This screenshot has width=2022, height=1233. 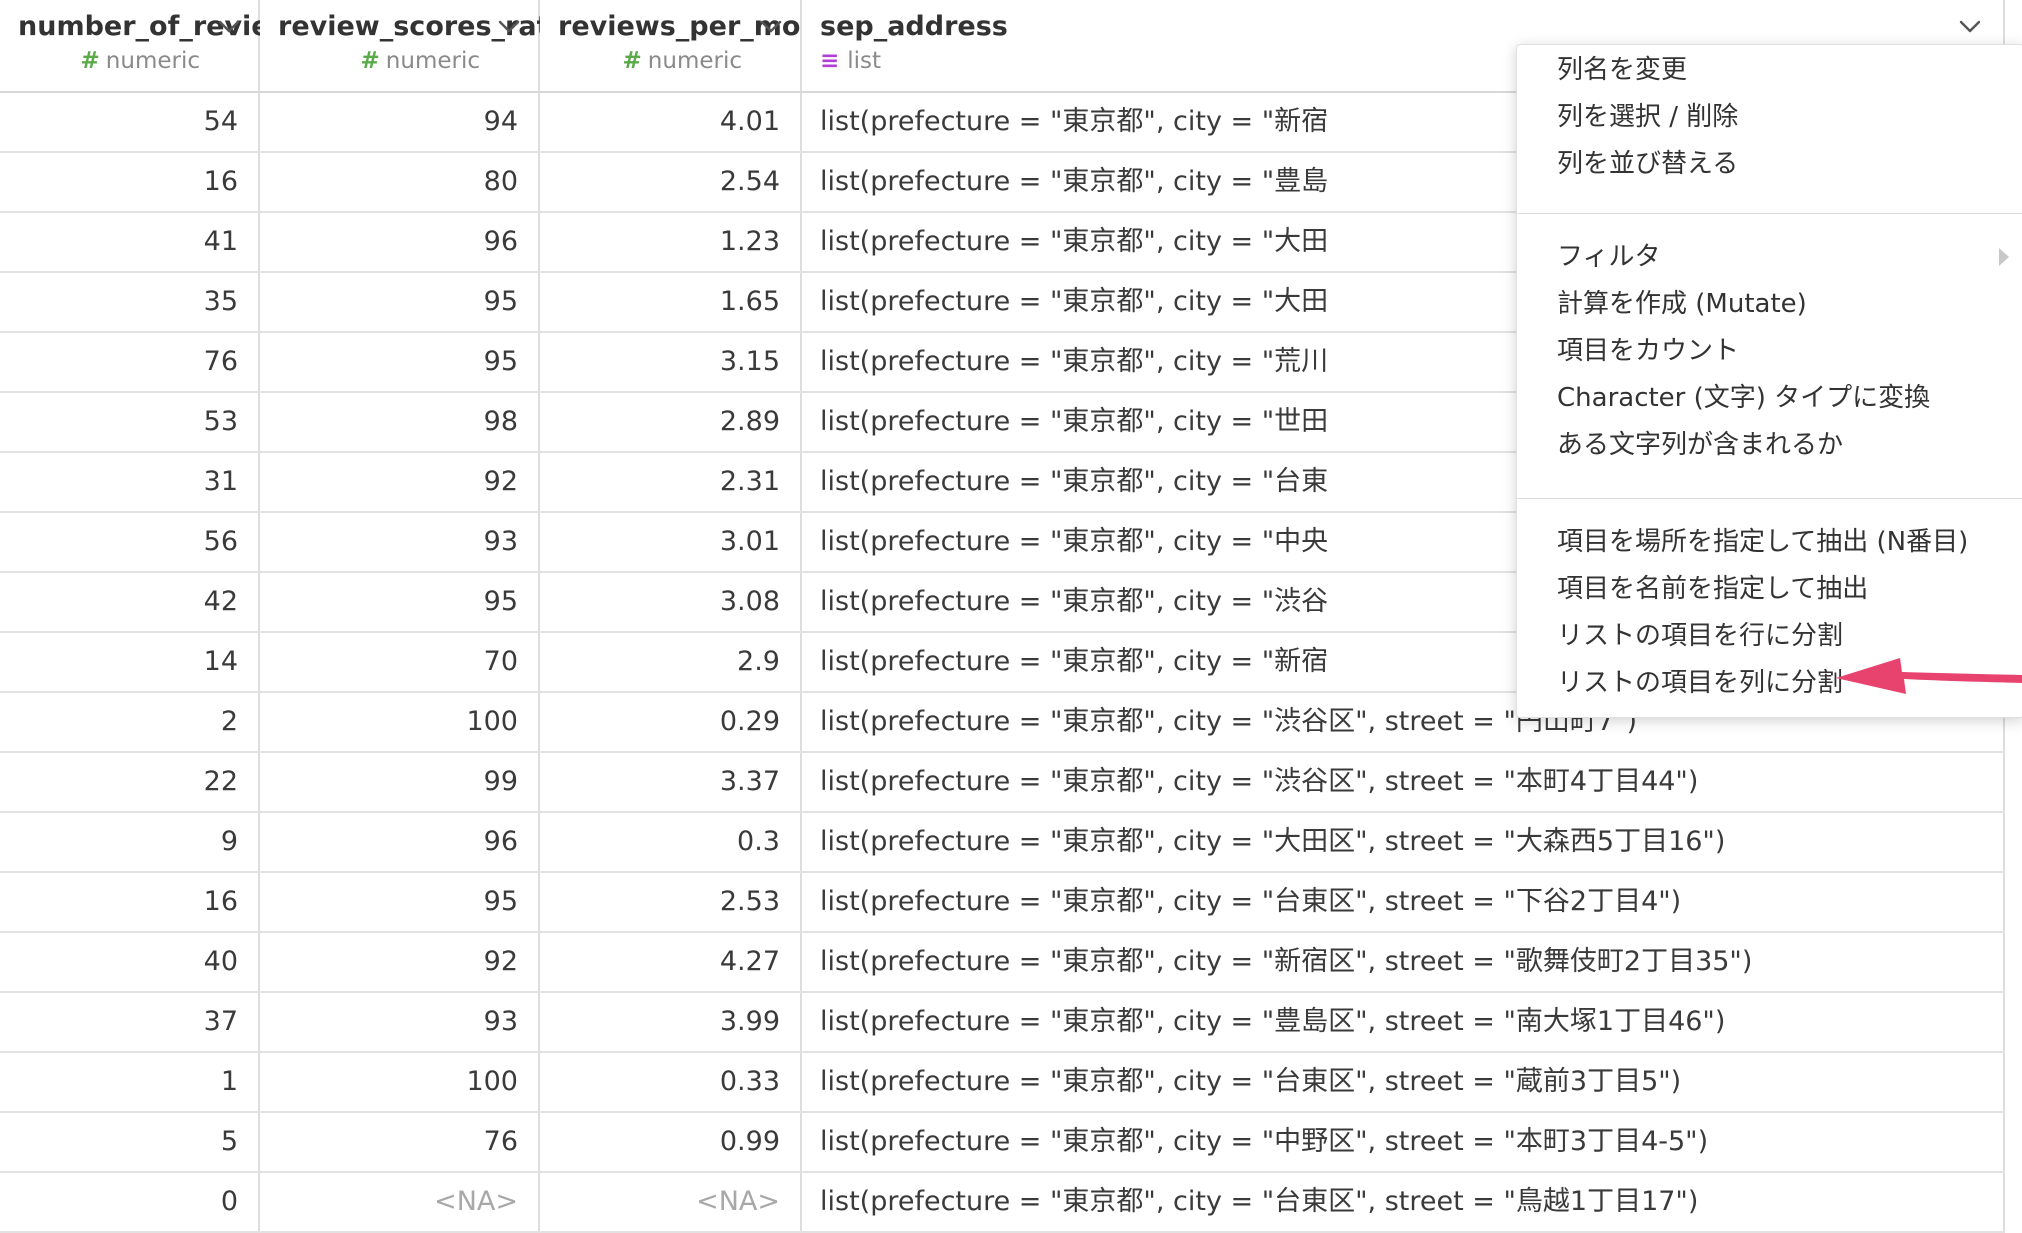 What do you see at coordinates (864, 61) in the screenshot?
I see `column-type-label: list` at bounding box center [864, 61].